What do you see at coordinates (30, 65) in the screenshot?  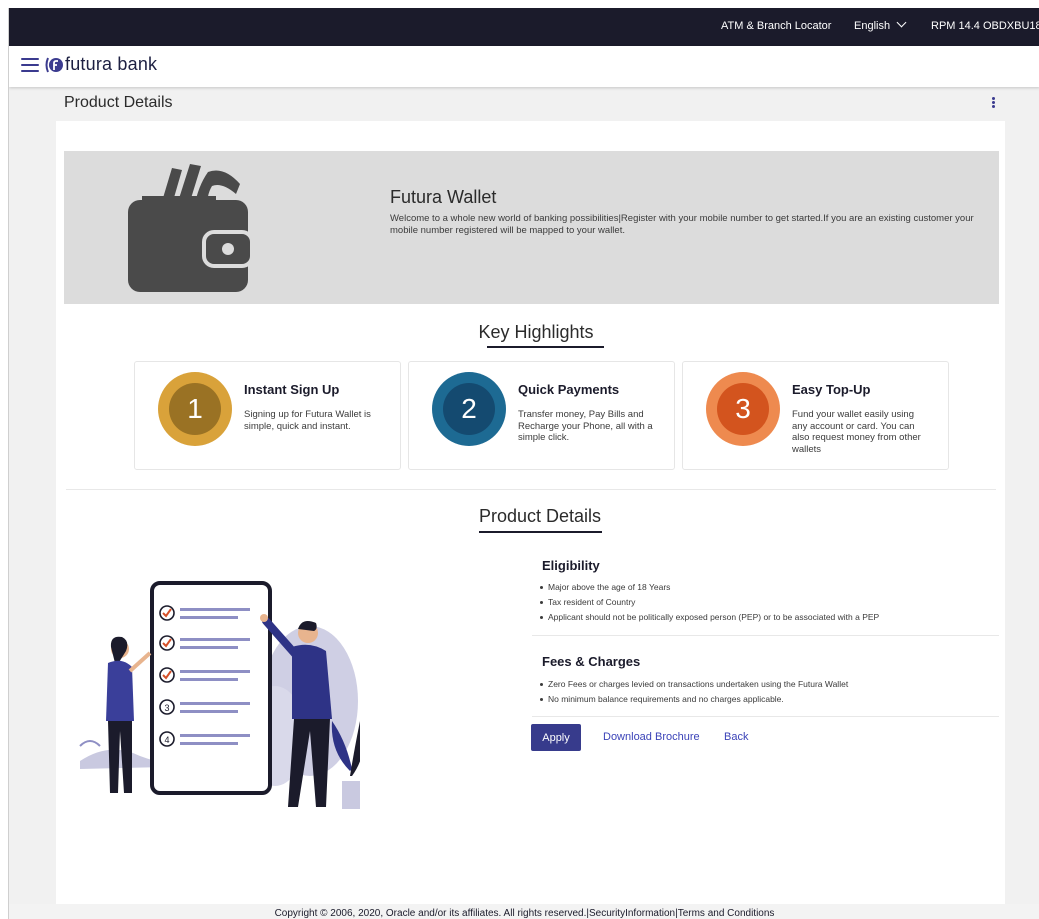 I see `hamburger-menu-icon` at bounding box center [30, 65].